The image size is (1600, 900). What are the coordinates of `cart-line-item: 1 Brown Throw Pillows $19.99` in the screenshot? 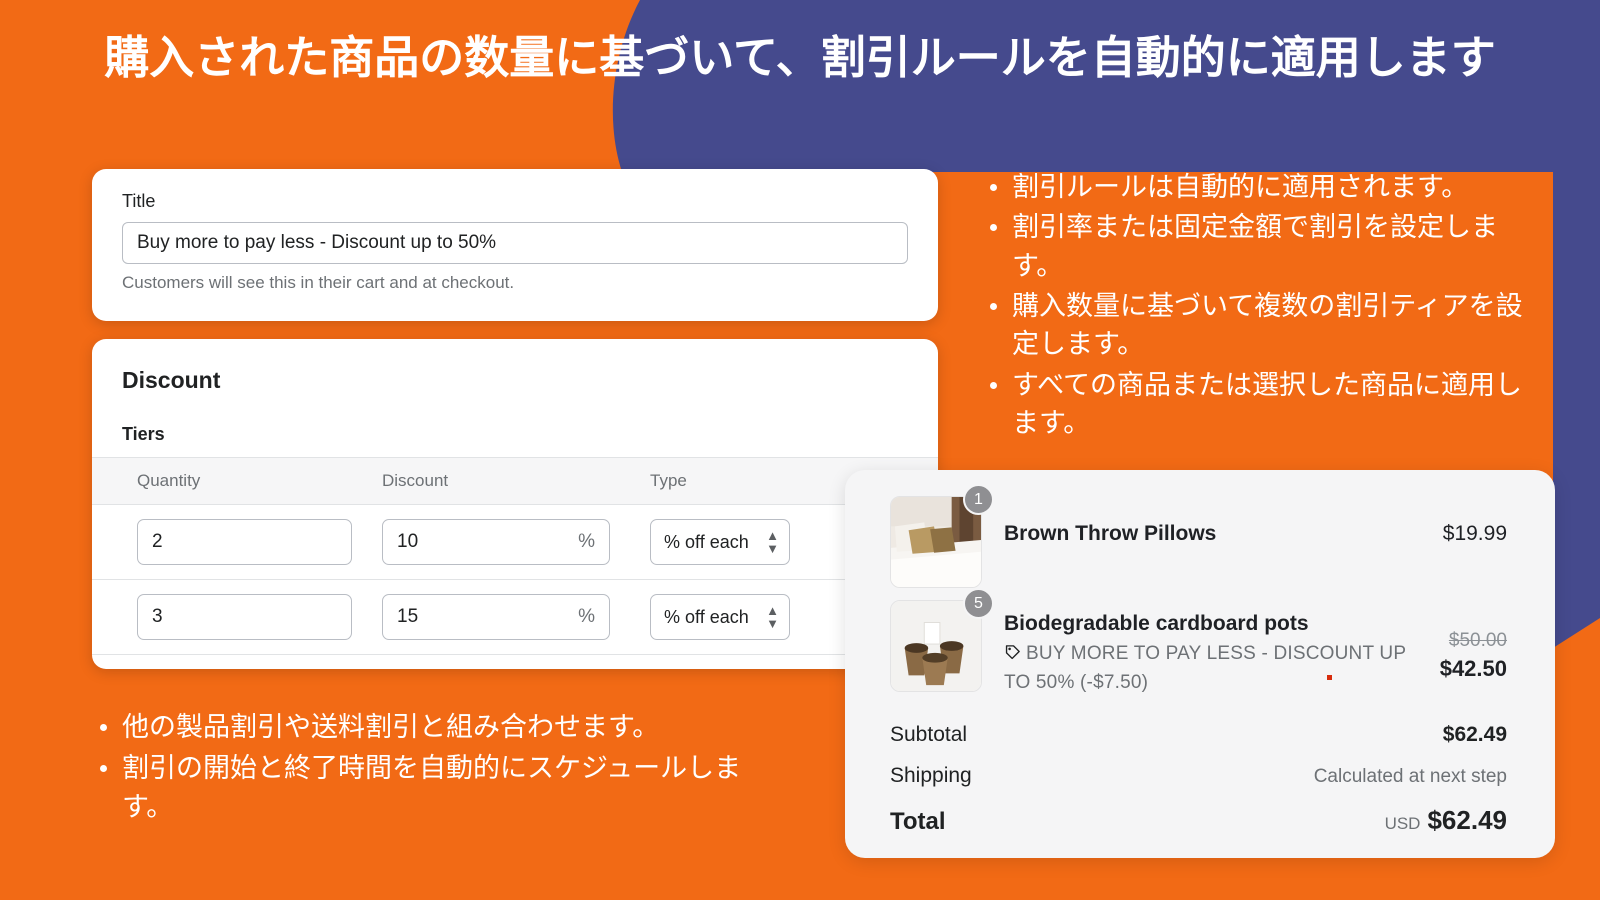 It's located at (1198, 536).